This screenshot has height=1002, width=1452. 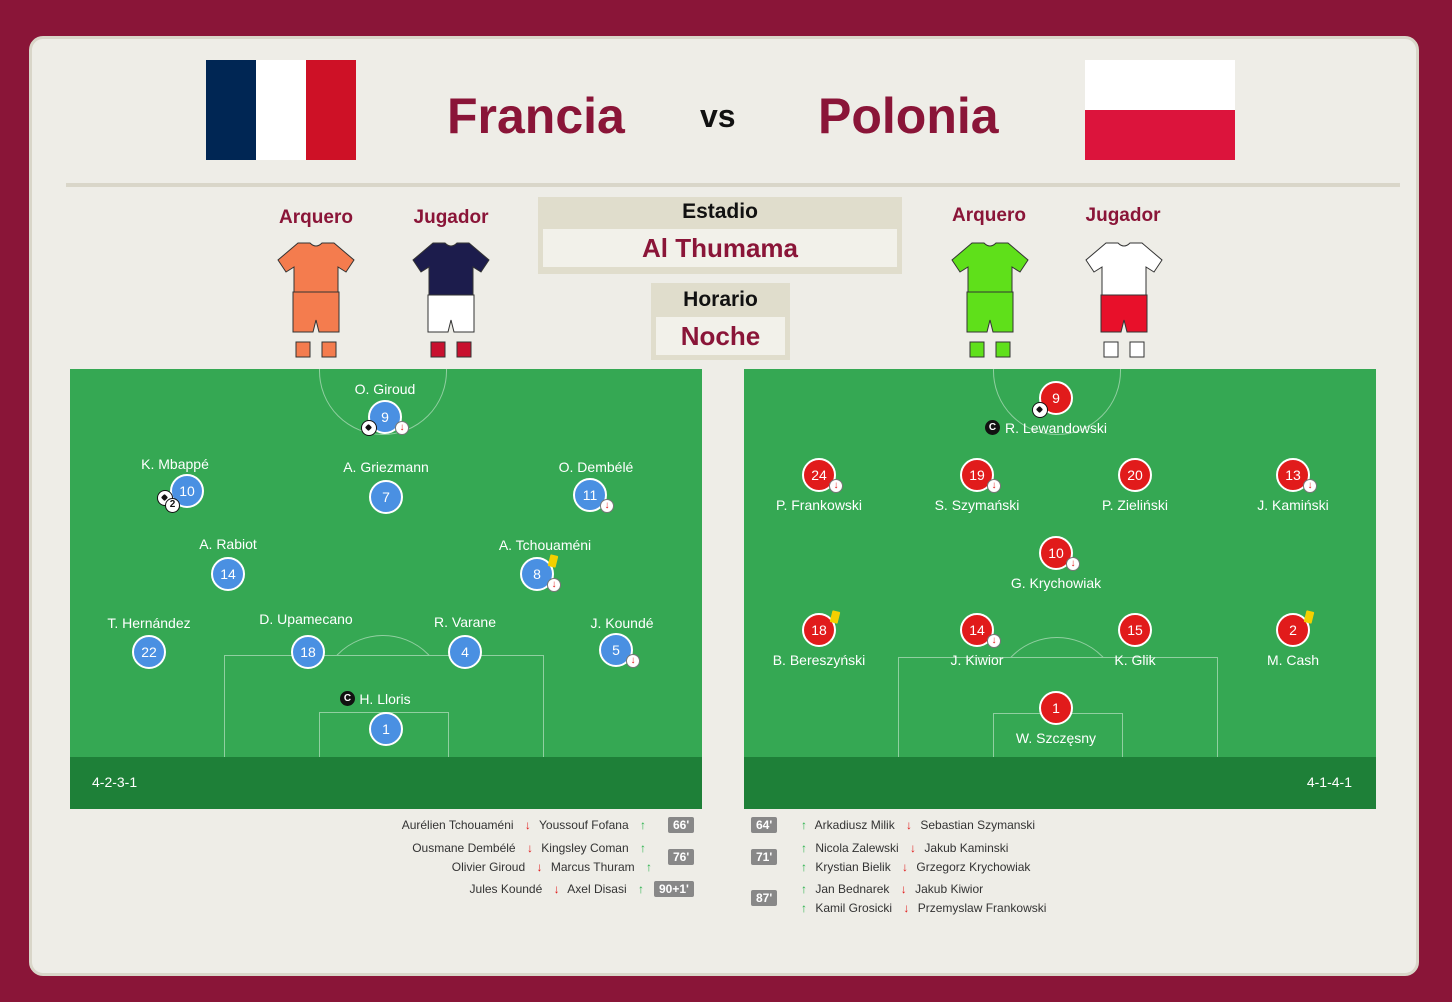 I want to click on stadium-label: Estadio, so click(x=720, y=211).